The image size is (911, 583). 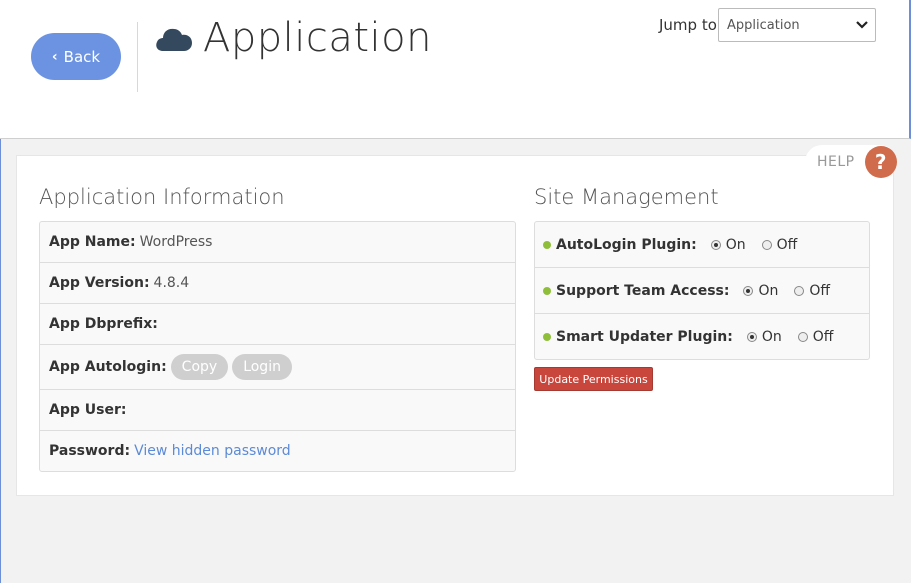 I want to click on back-button: ‹ Back, so click(x=76, y=56).